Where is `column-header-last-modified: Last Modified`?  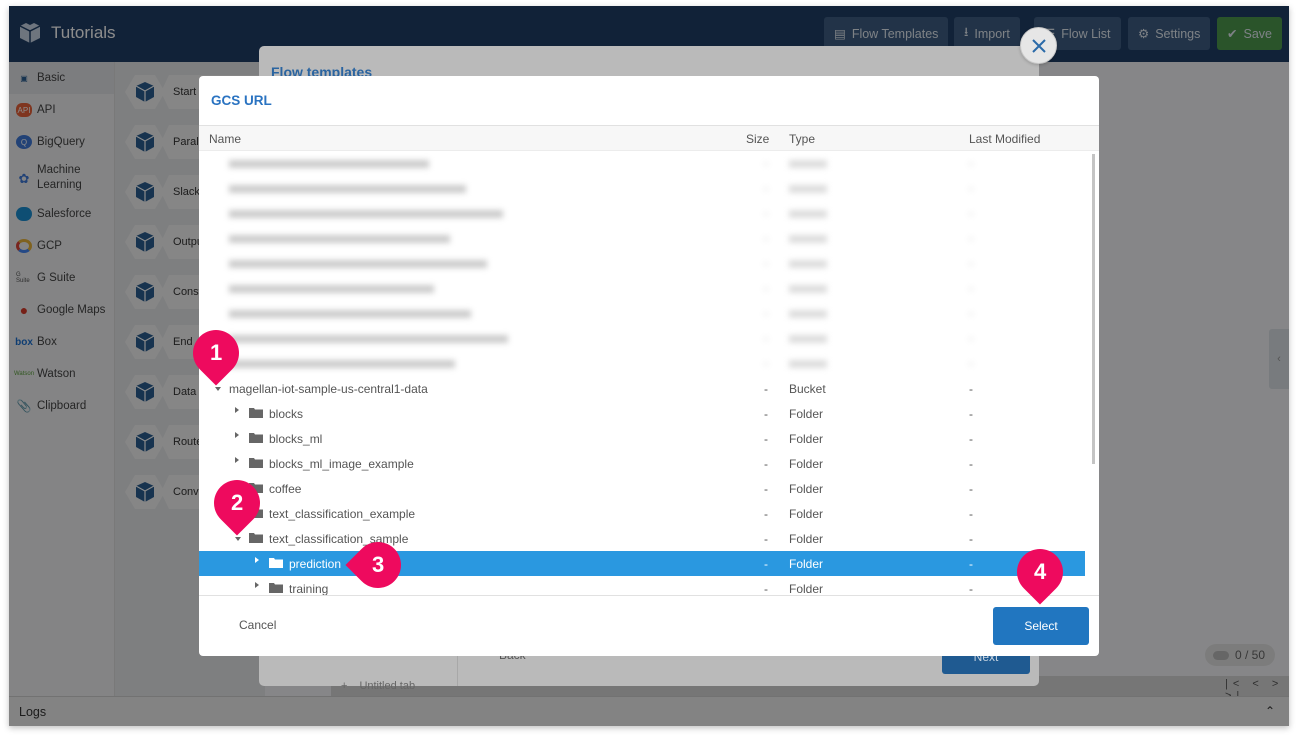
column-header-last-modified: Last Modified is located at coordinates (1004, 139).